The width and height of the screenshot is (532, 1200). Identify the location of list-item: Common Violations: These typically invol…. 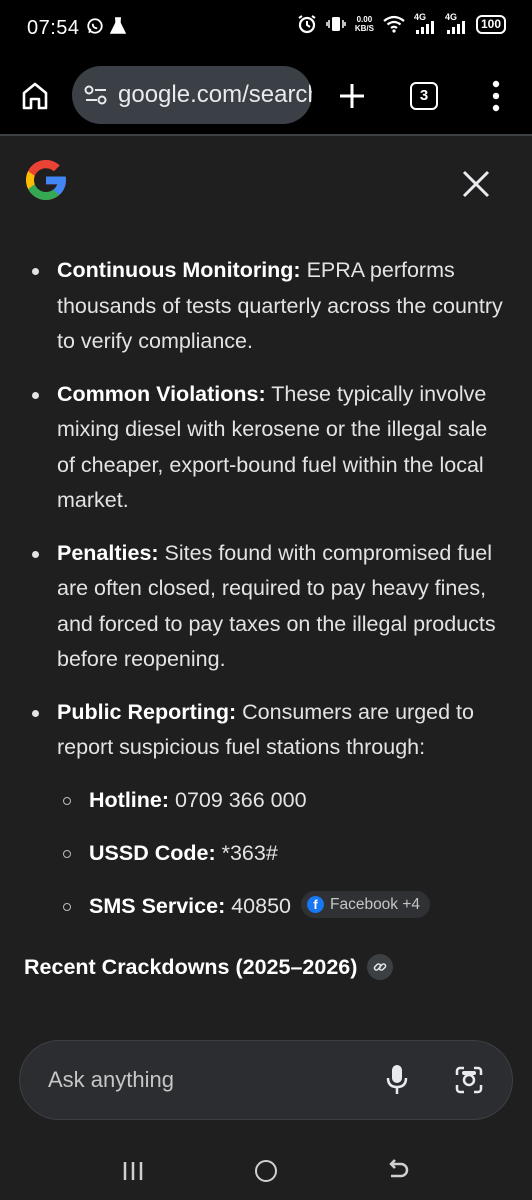
(266, 448).